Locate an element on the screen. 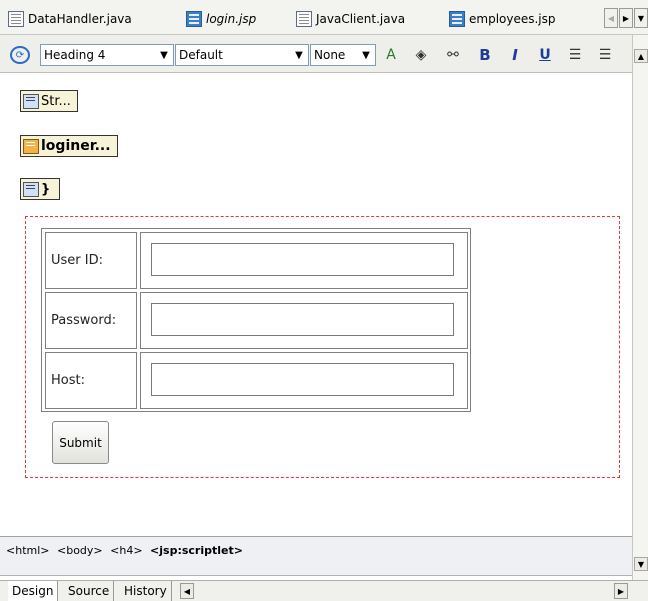 This screenshot has width=648, height=601. size-select: None ▼ is located at coordinates (343, 55).